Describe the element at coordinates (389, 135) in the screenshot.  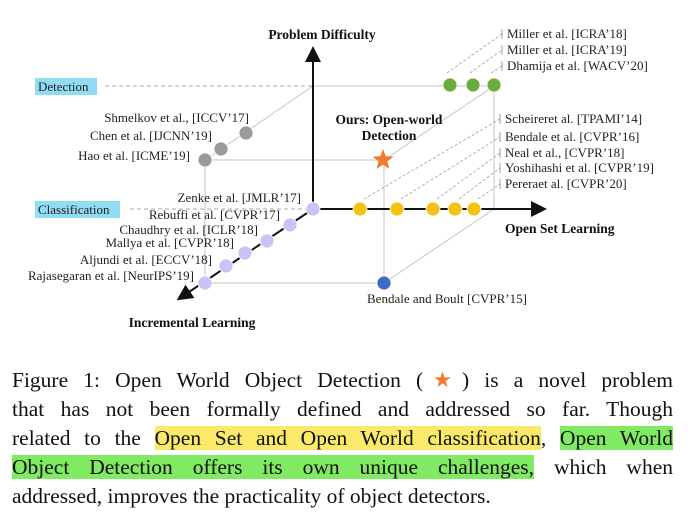
I see `ours-label: Detection` at that location.